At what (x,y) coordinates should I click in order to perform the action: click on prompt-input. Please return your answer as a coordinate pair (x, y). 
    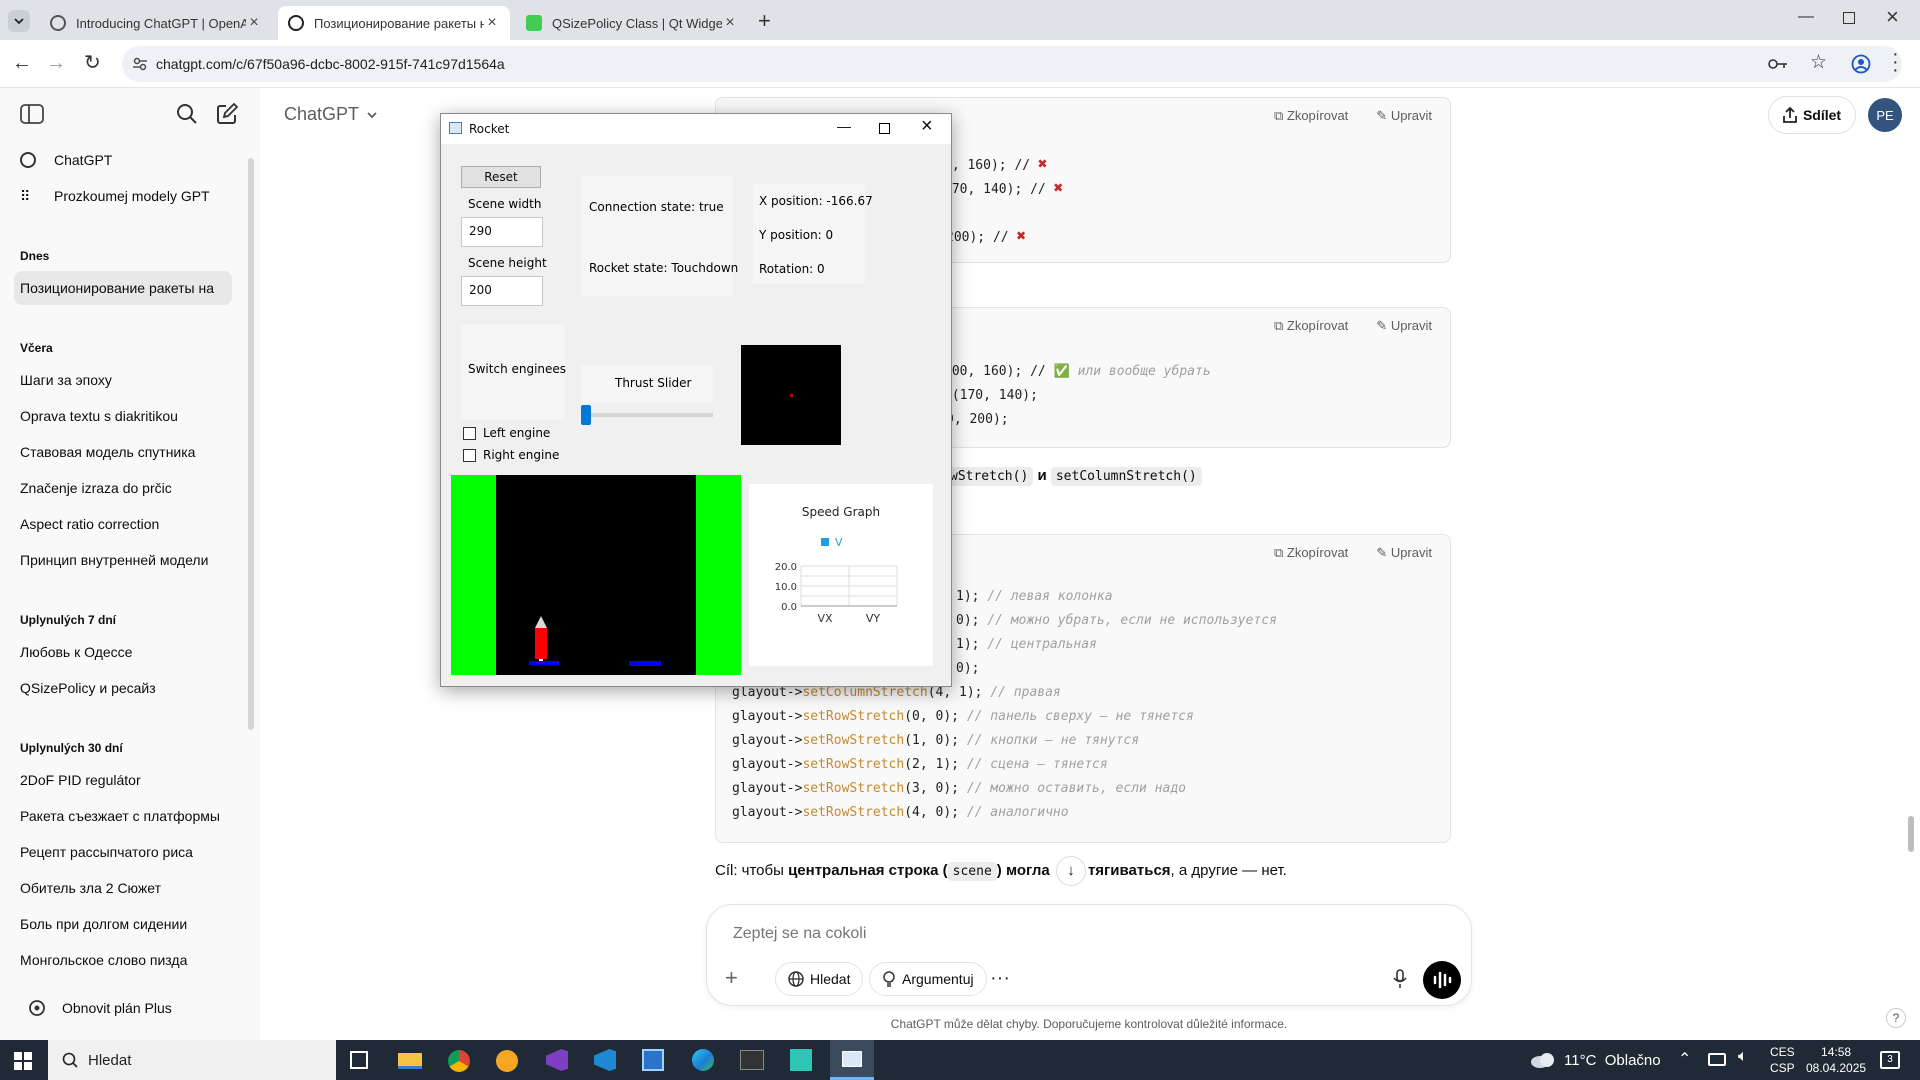
    Looking at the image, I should click on (1083, 934).